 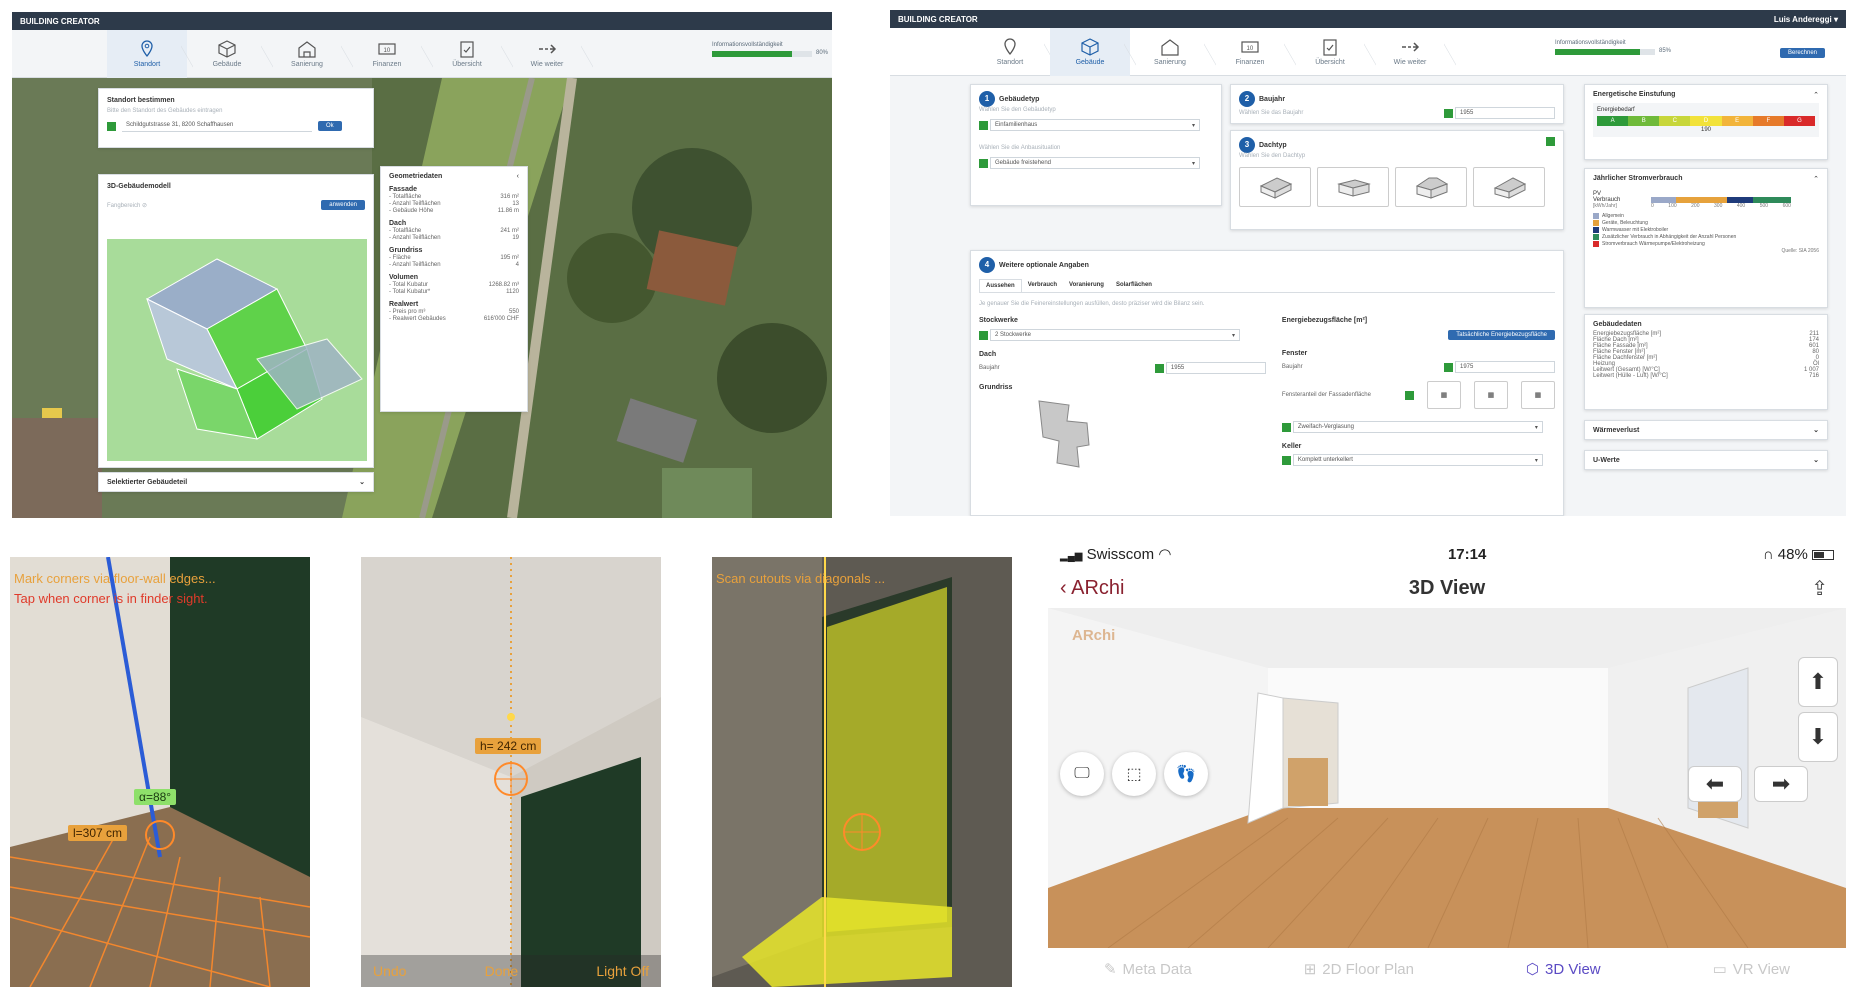 What do you see at coordinates (1094, 163) in the screenshot?
I see `attachment-select: Gebäude freistehend ▾` at bounding box center [1094, 163].